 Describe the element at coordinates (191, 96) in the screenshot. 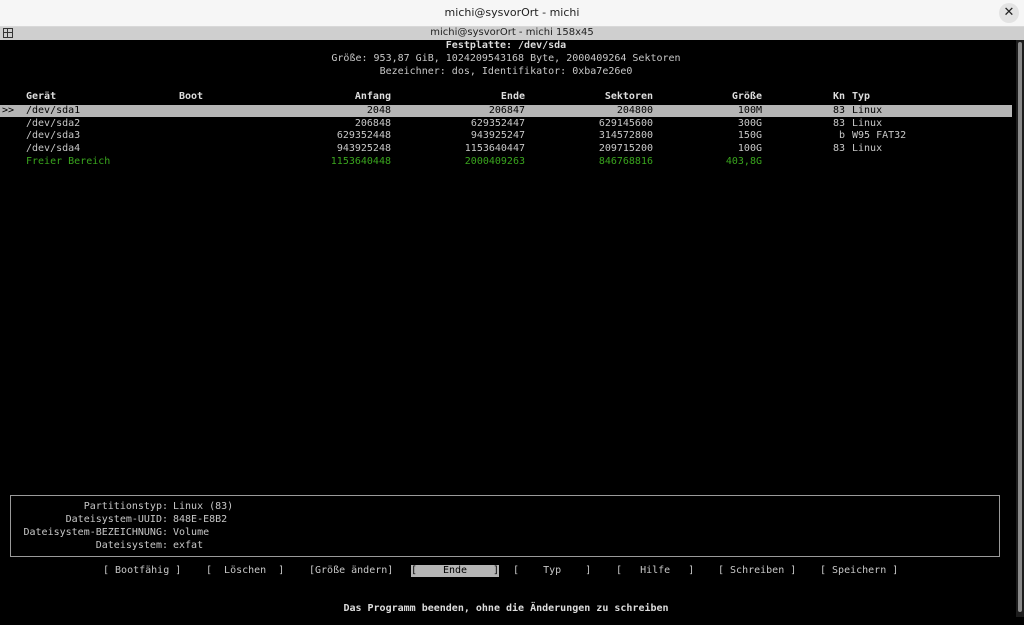

I see `col-boot: Boot` at that location.